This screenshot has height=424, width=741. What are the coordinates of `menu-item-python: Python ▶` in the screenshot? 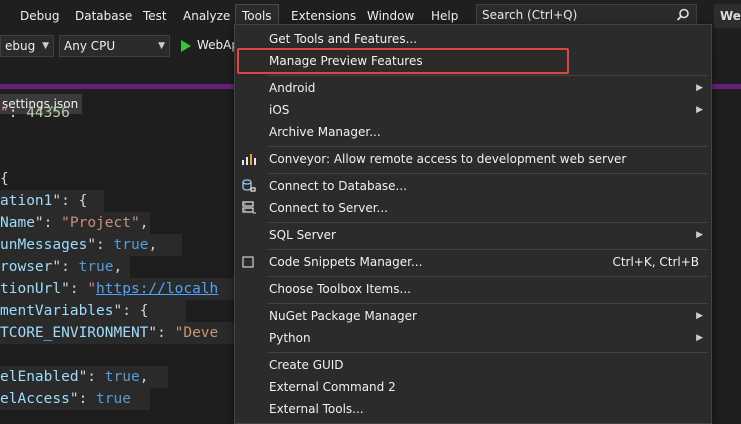 It's located at (473, 338).